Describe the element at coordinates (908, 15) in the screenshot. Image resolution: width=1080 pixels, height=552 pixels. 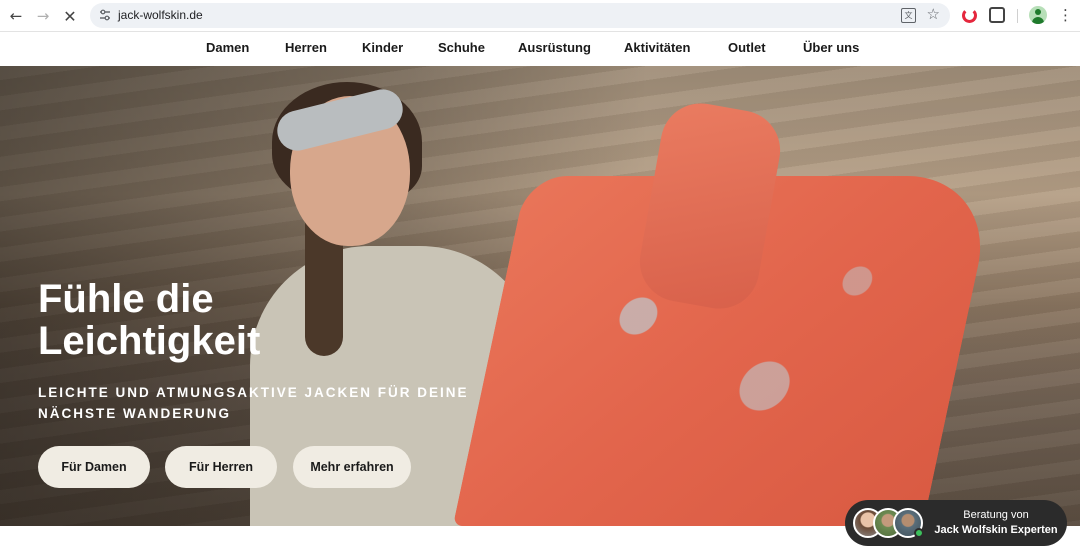
I see `translate-icon: 文` at that location.